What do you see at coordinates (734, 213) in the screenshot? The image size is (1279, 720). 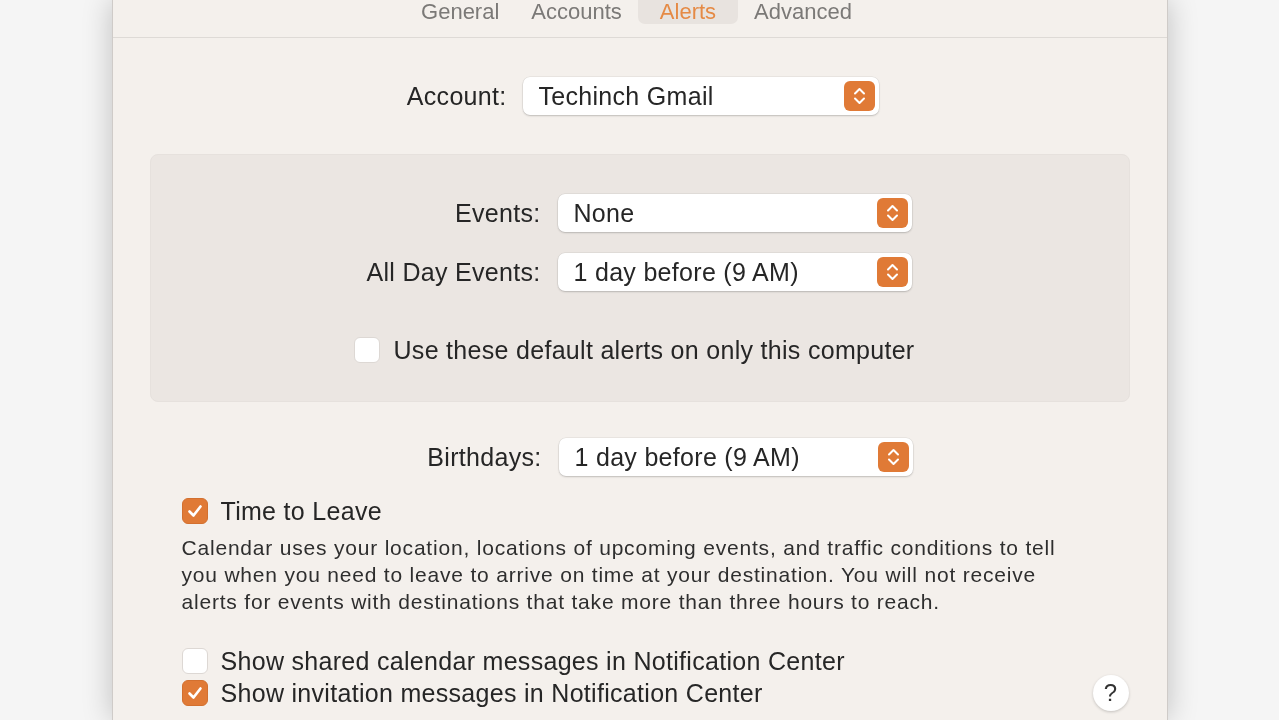 I see `dropdown: None` at bounding box center [734, 213].